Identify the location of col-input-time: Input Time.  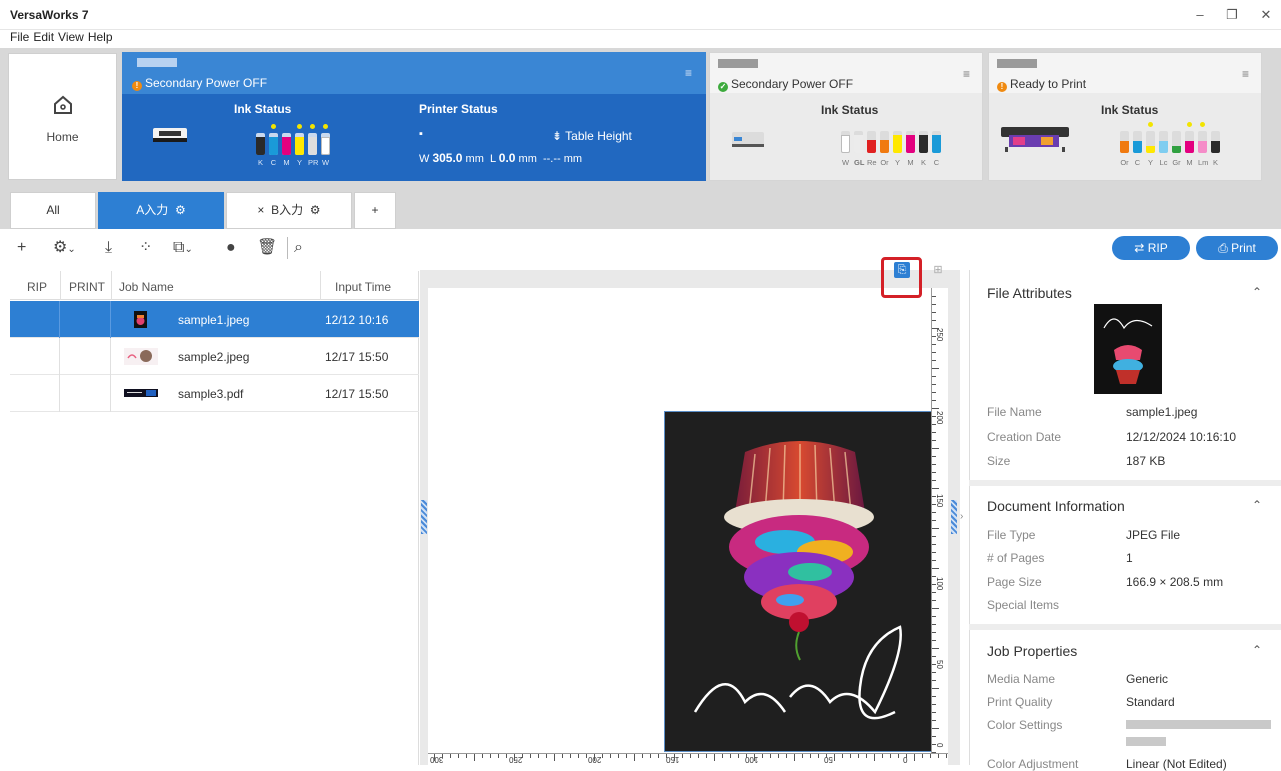
(363, 287).